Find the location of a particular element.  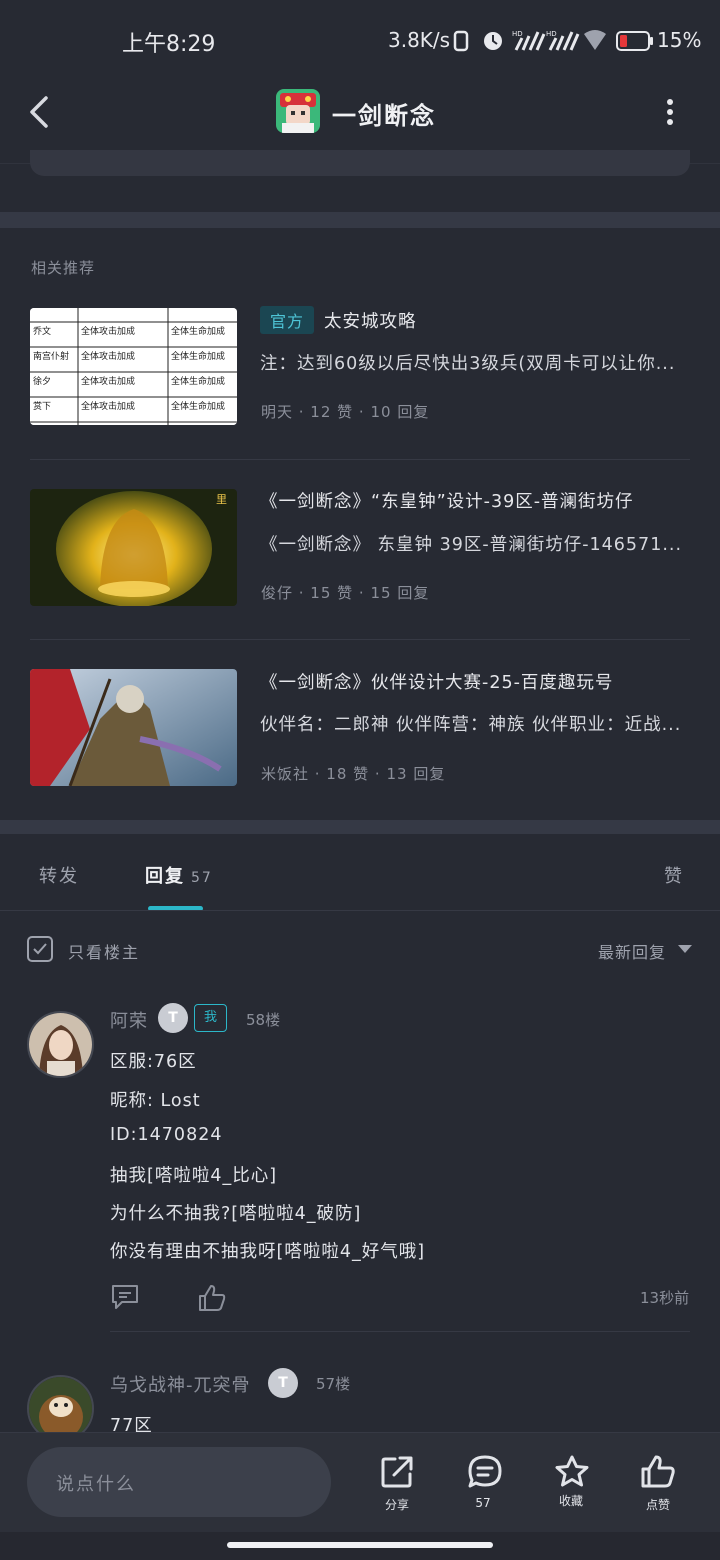

rec-title: 《一剑断念》伙伴设计大赛-25-百度趣玩号 is located at coordinates (436, 681).